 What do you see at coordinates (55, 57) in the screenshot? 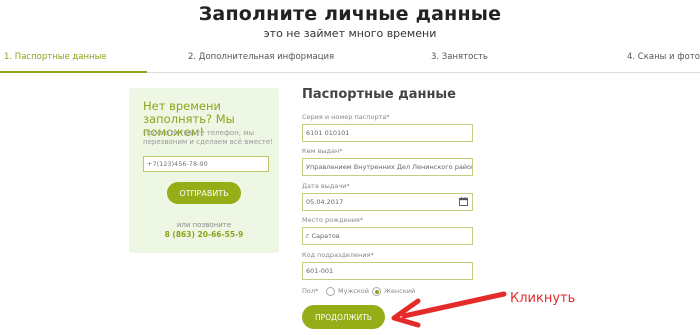
I see `step-passport: 1. Паспортные данные` at bounding box center [55, 57].